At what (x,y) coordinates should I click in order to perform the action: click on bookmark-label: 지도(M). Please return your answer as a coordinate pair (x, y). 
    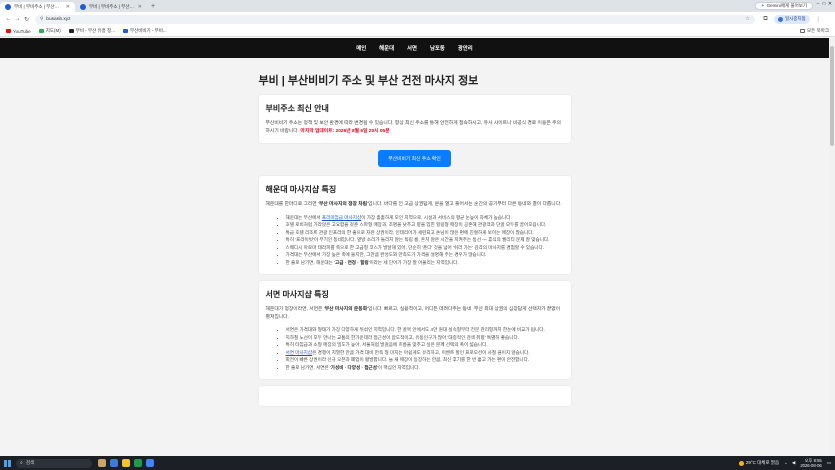
    Looking at the image, I should click on (53, 30).